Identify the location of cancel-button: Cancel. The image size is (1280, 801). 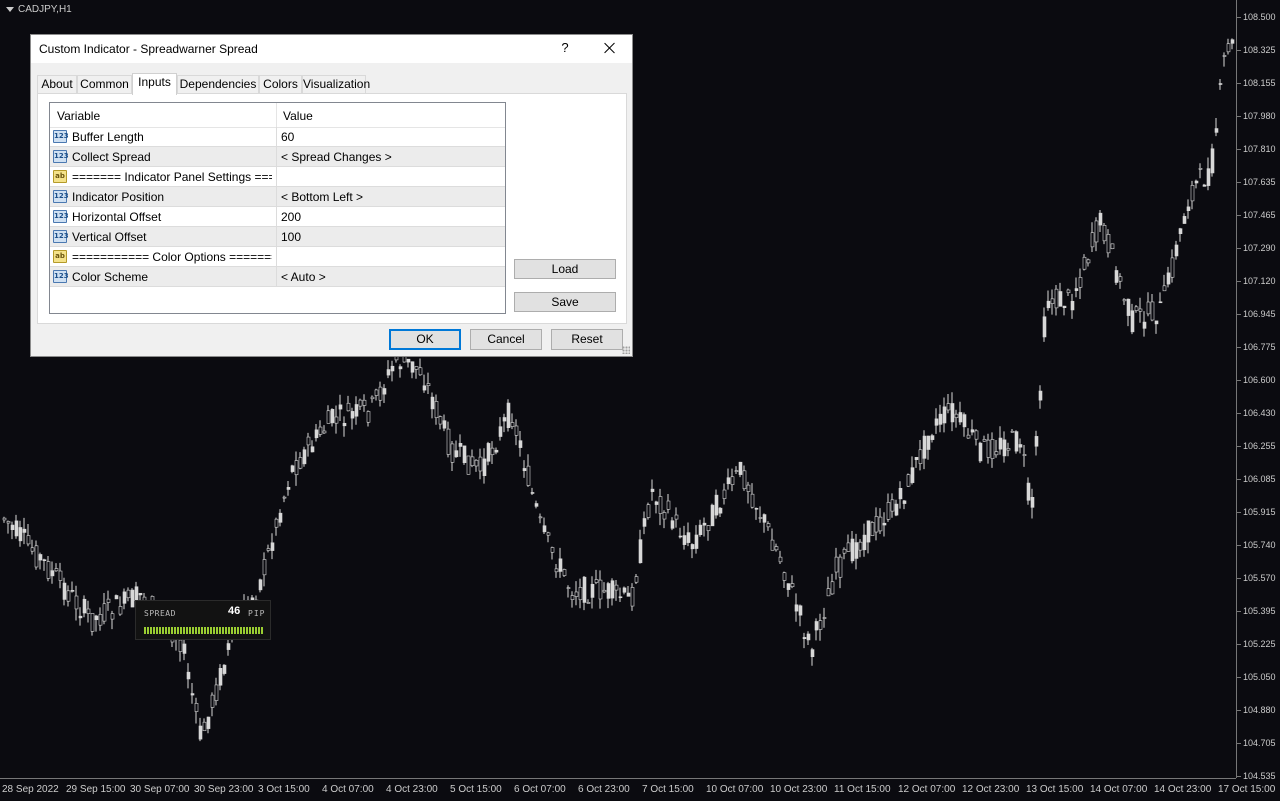
(506, 339).